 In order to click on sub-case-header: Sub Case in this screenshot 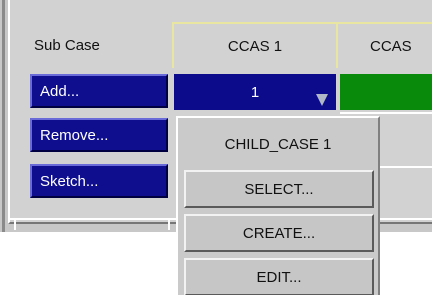, I will do `click(67, 45)`.